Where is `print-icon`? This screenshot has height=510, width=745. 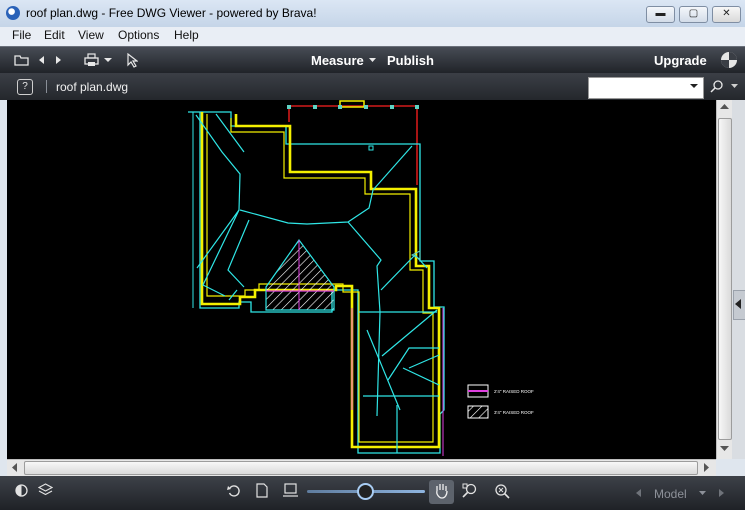
print-icon is located at coordinates (91, 60).